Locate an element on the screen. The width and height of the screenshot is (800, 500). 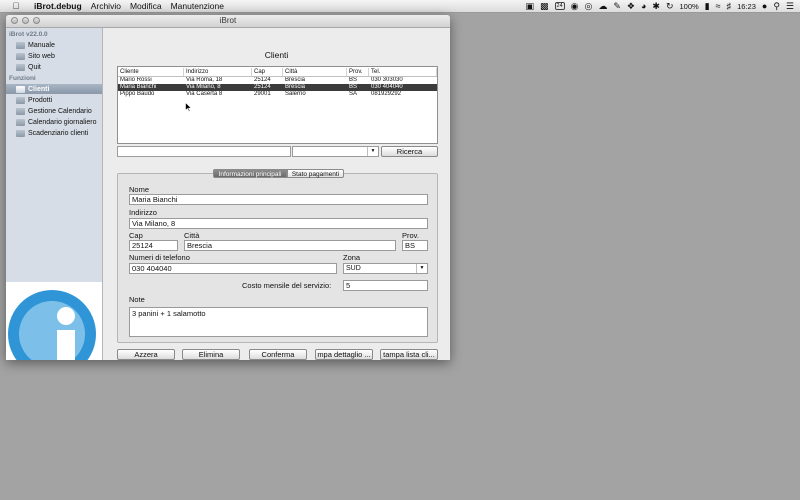
zona-select: SUD ▼ is located at coordinates (385, 268).